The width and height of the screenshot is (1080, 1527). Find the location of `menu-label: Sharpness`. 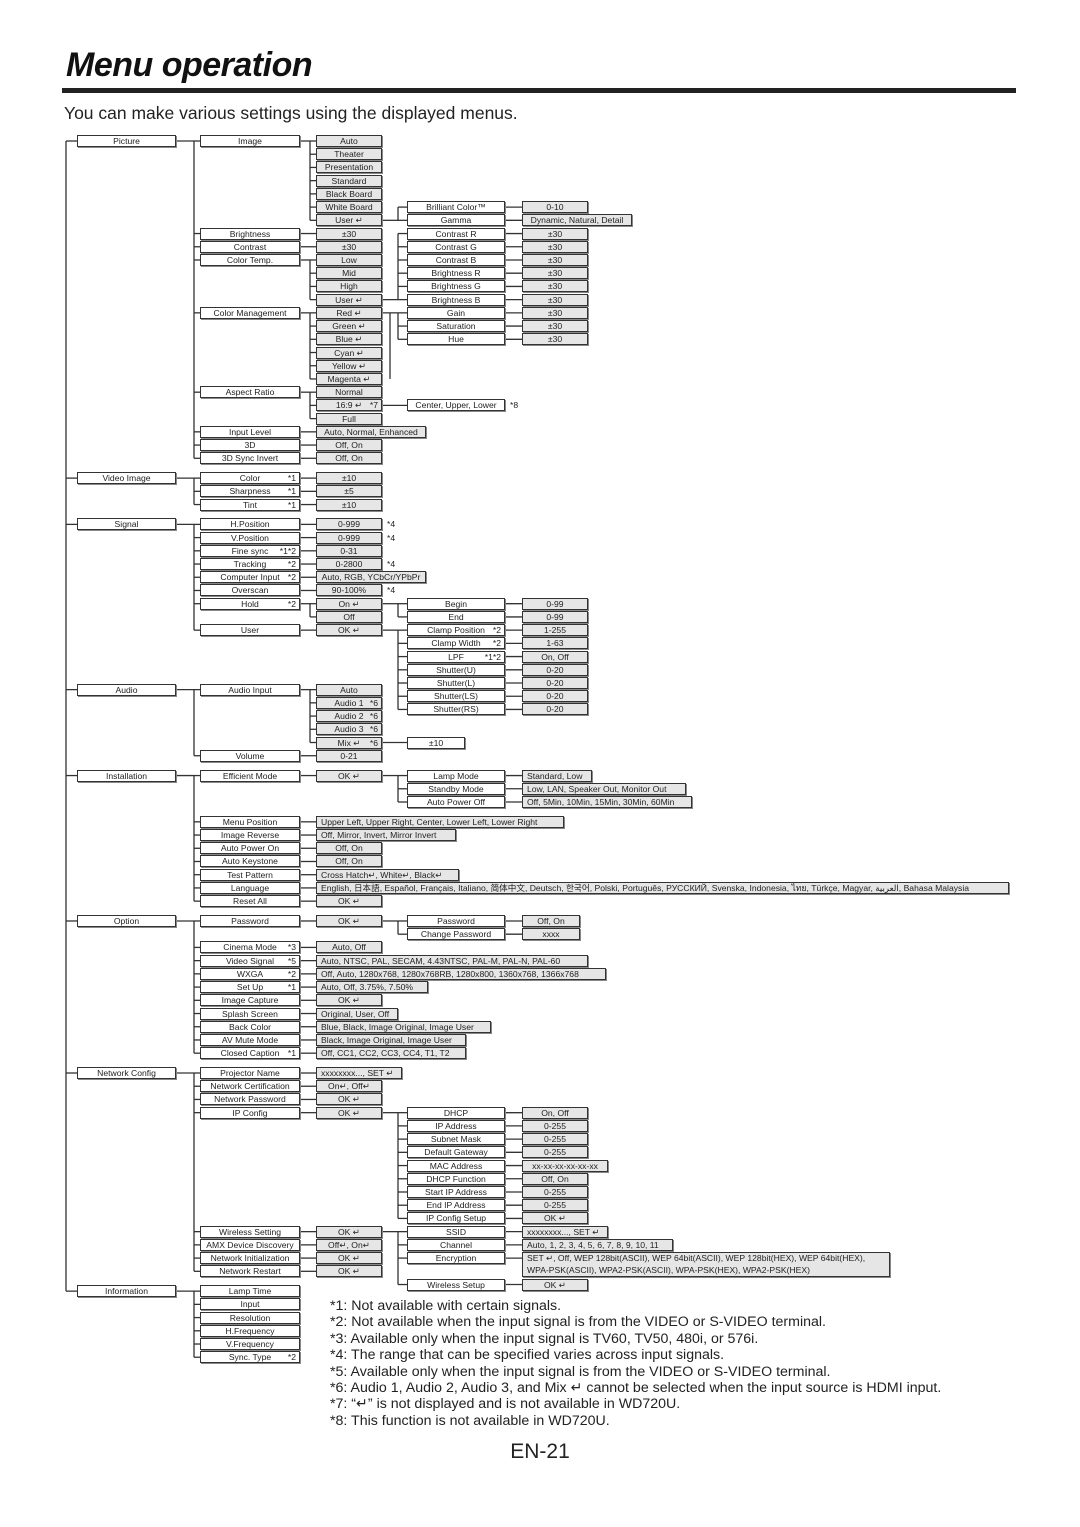

menu-label: Sharpness is located at coordinates (250, 491).